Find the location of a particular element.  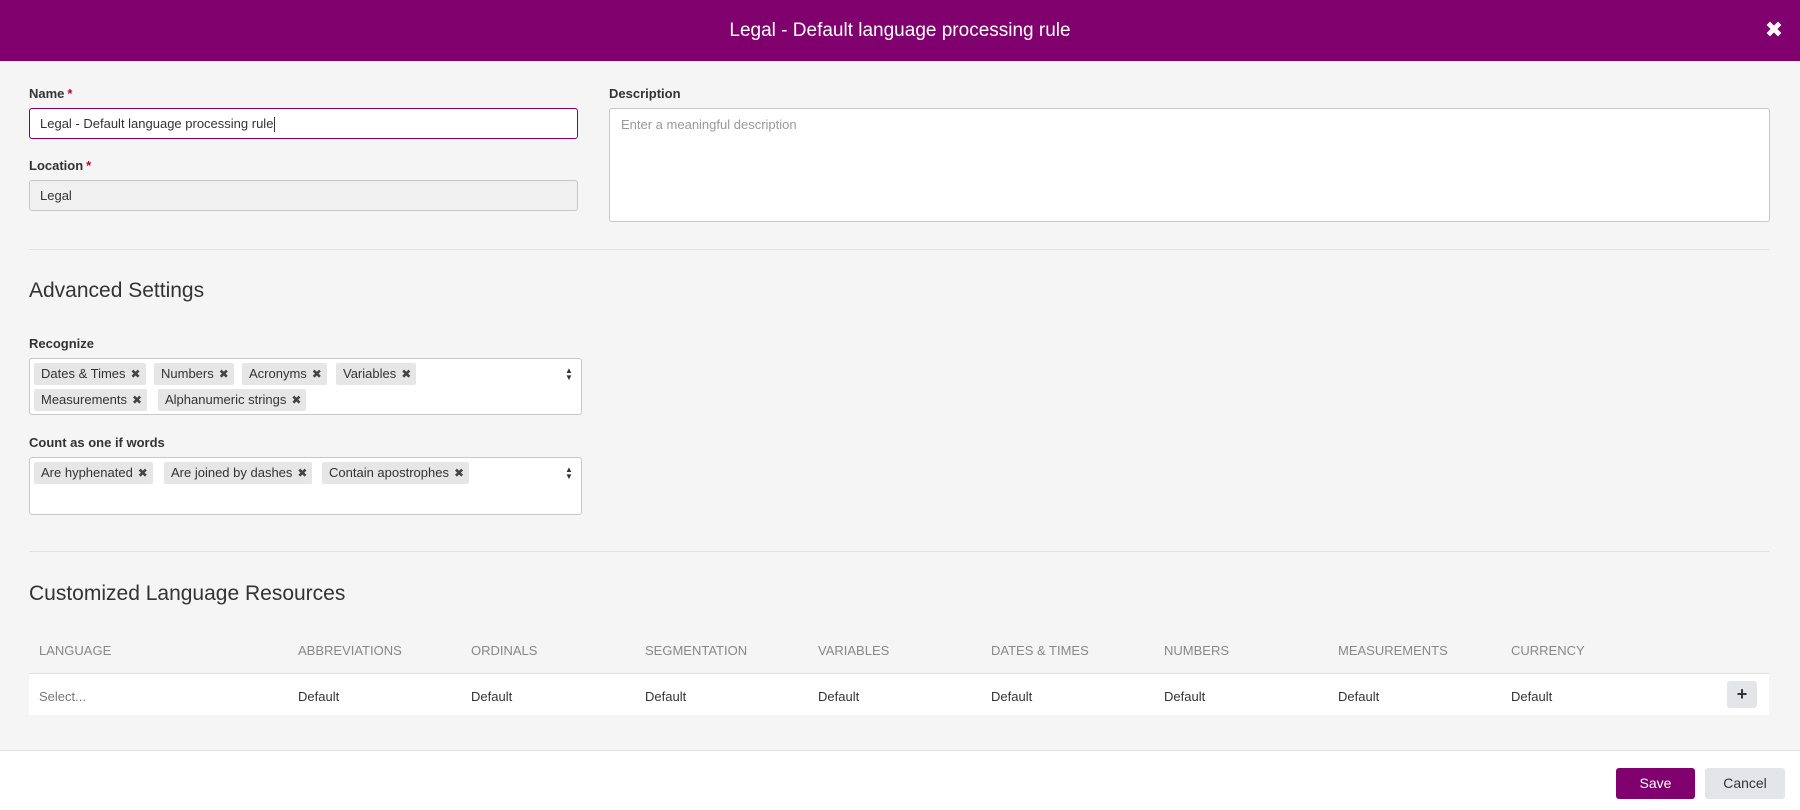

tag-alphanumeric-strings: Alphanumeric strings ✖ is located at coordinates (232, 400).